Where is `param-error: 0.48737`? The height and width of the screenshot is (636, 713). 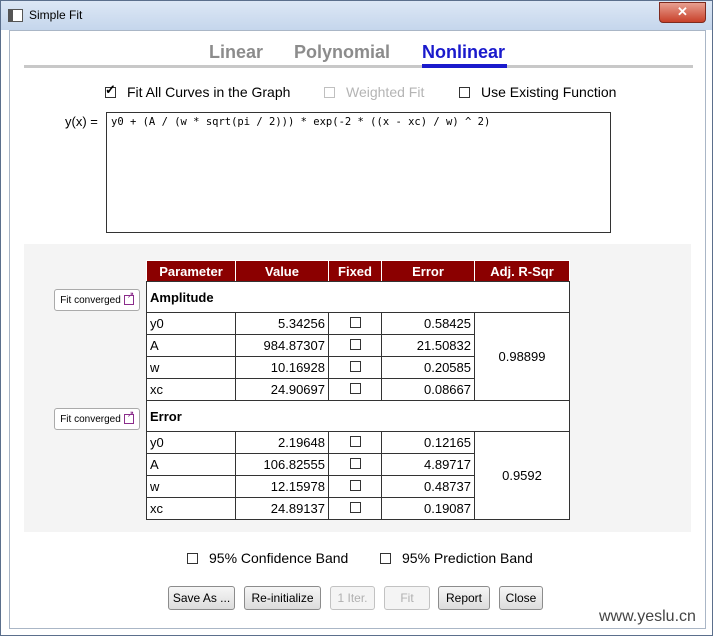
param-error: 0.48737 is located at coordinates (428, 486).